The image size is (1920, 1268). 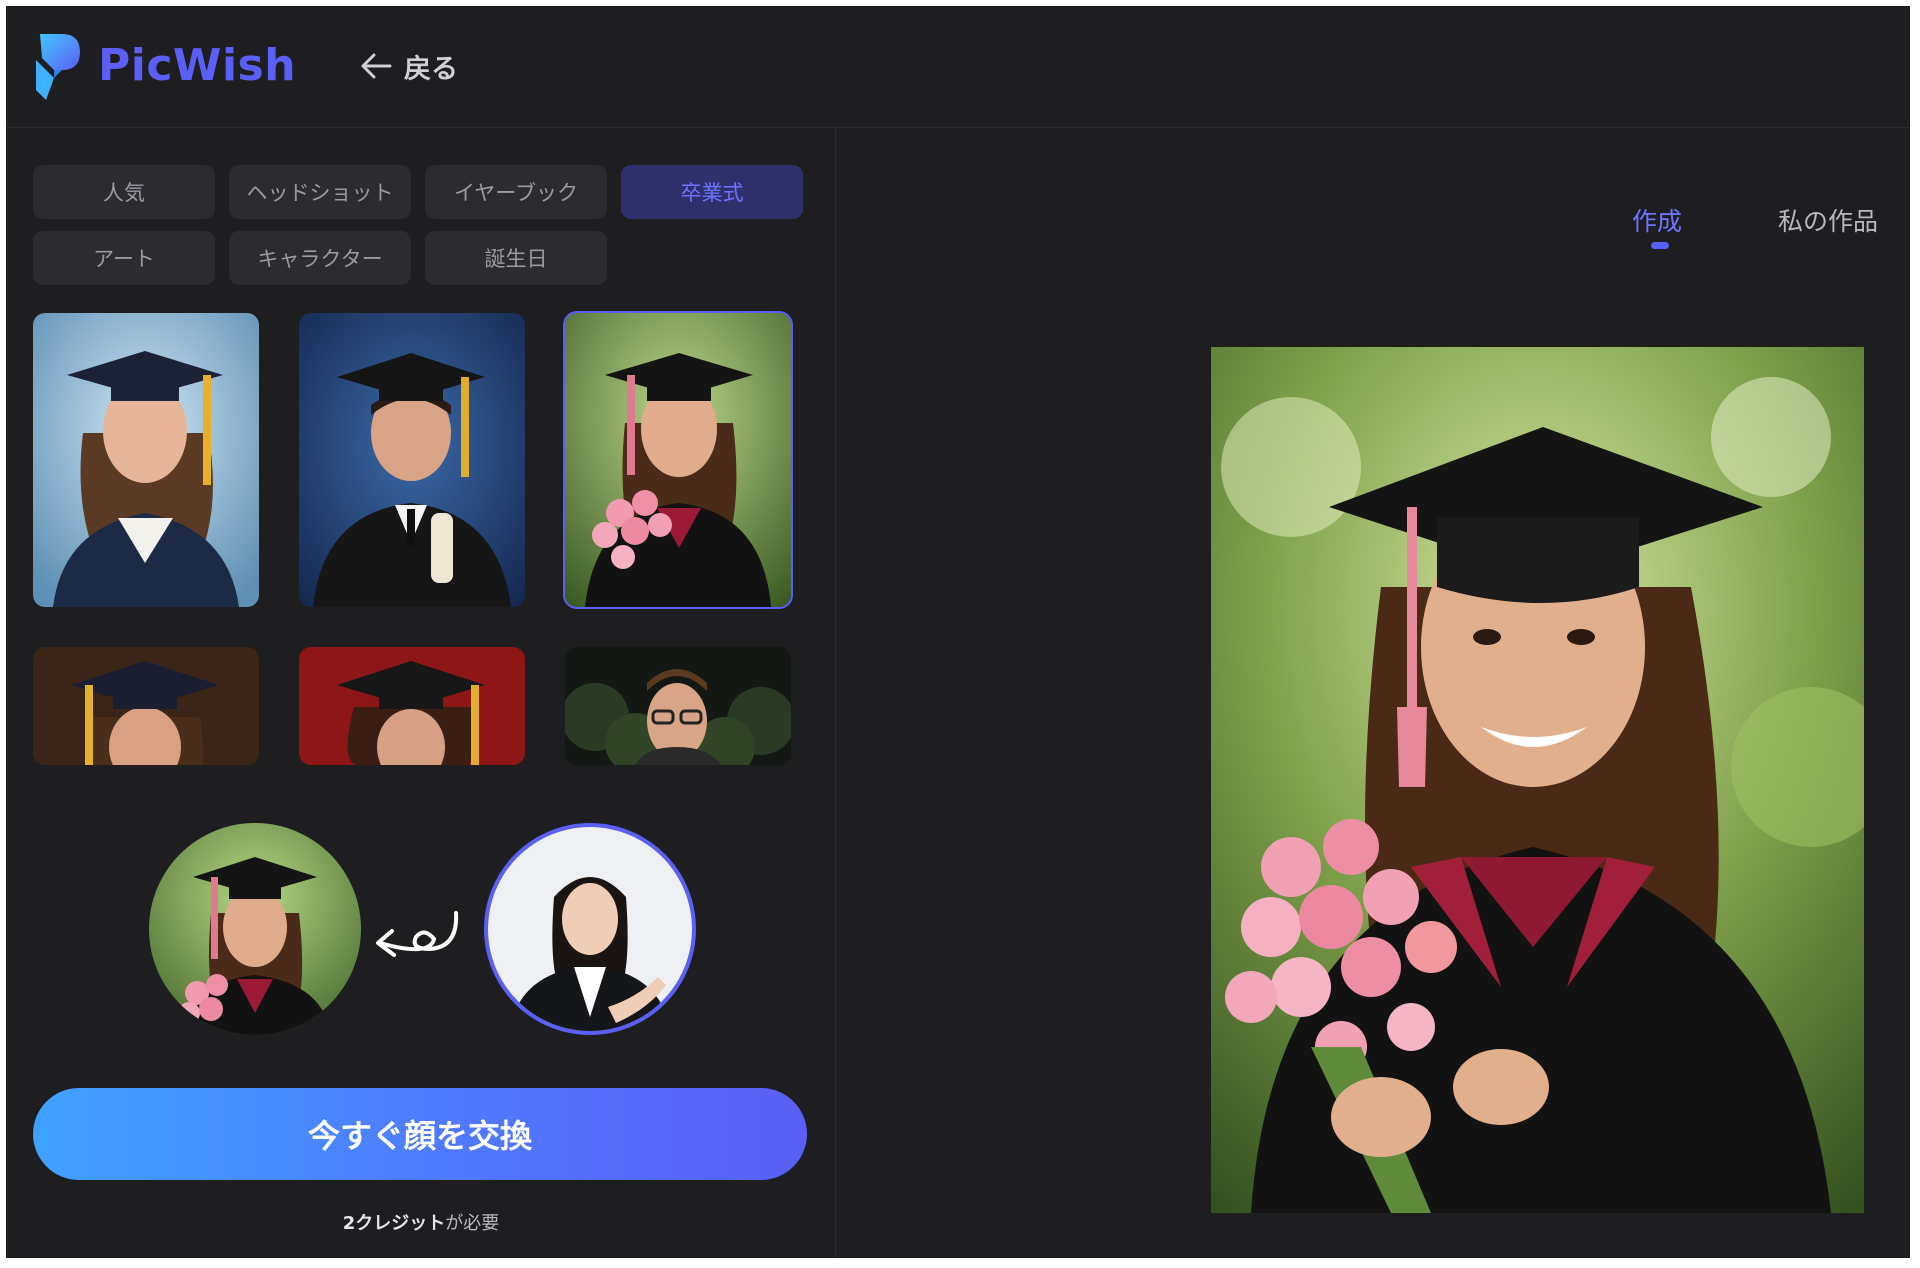 What do you see at coordinates (1828, 220) in the screenshot?
I see `tab-my-works: 私の作品` at bounding box center [1828, 220].